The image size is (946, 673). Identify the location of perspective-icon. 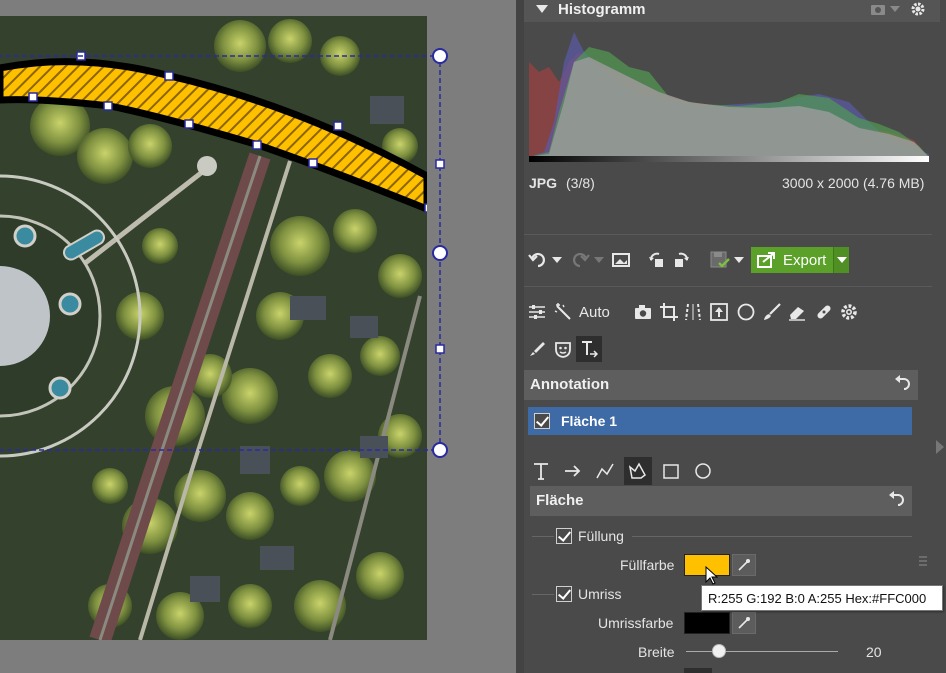
(693, 312).